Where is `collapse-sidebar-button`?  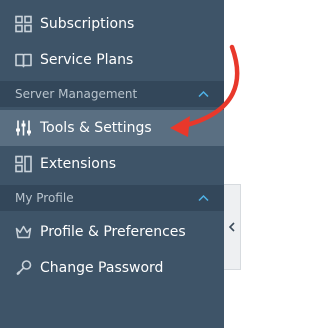
collapse-sidebar-button is located at coordinates (232, 227).